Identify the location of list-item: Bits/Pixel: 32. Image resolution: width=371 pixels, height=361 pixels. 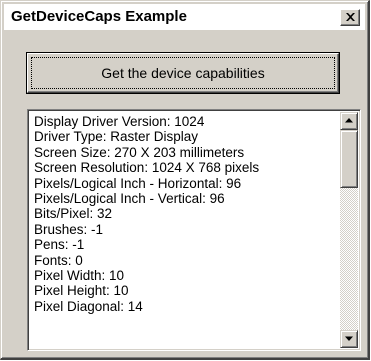
(184, 213).